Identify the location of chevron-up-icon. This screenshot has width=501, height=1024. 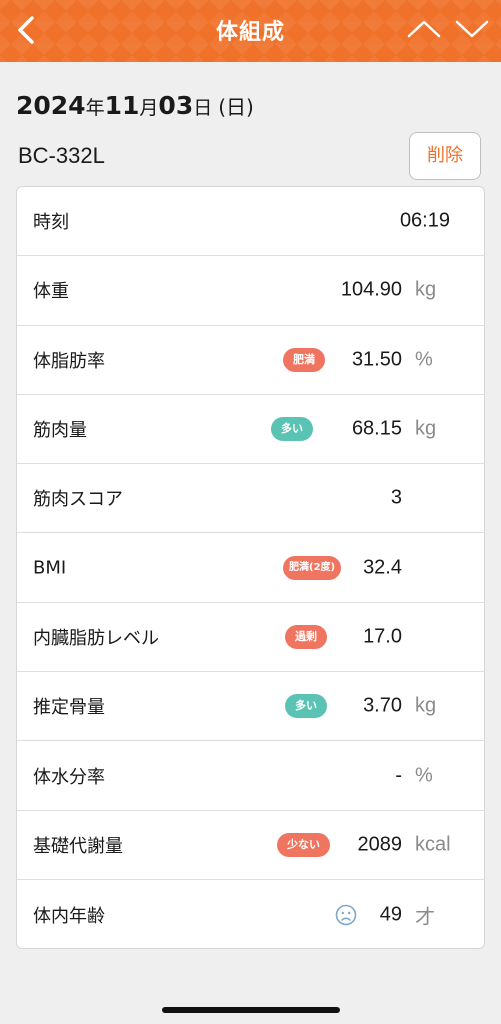
(424, 29).